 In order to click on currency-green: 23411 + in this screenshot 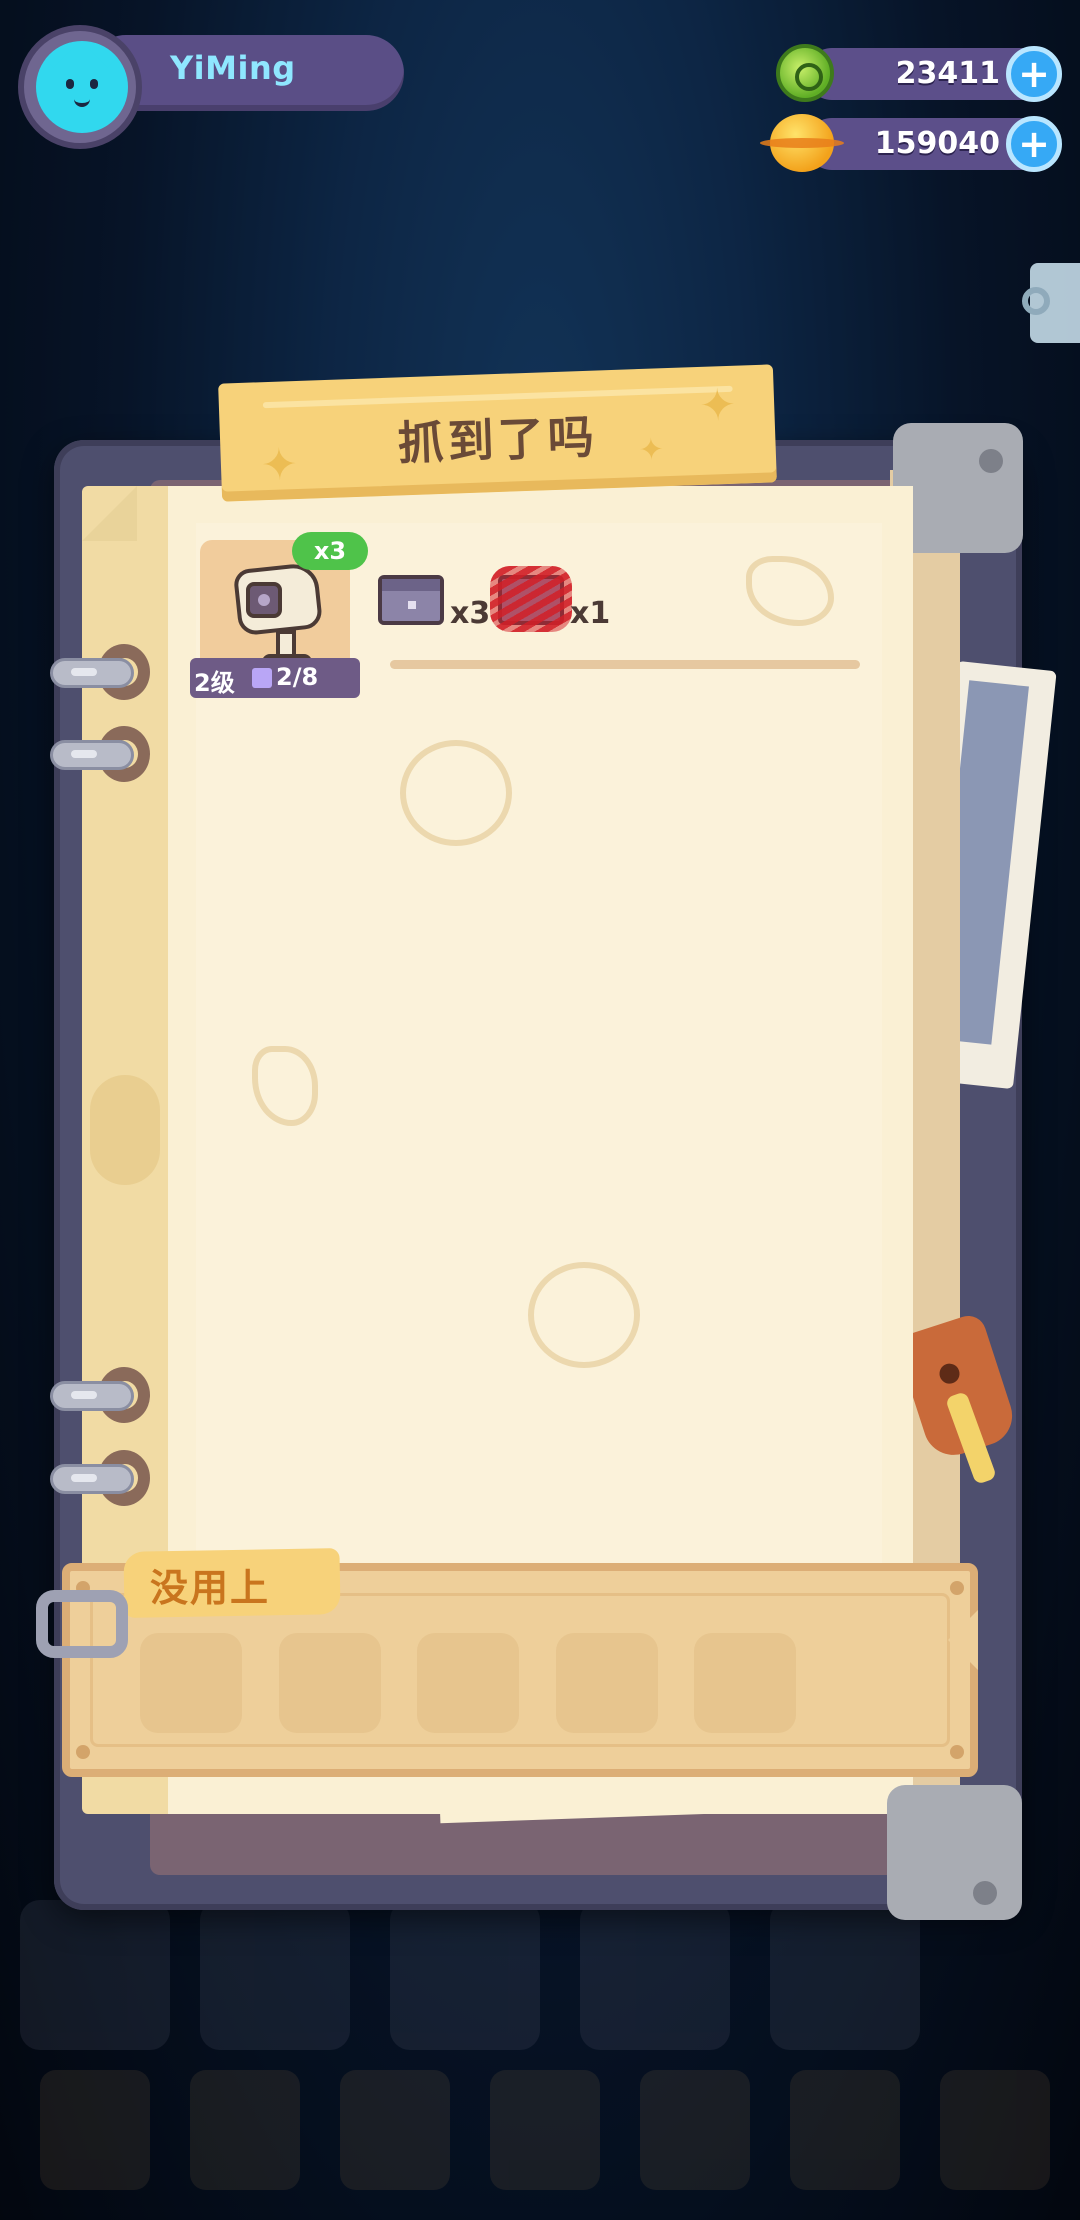, I will do `click(916, 73)`.